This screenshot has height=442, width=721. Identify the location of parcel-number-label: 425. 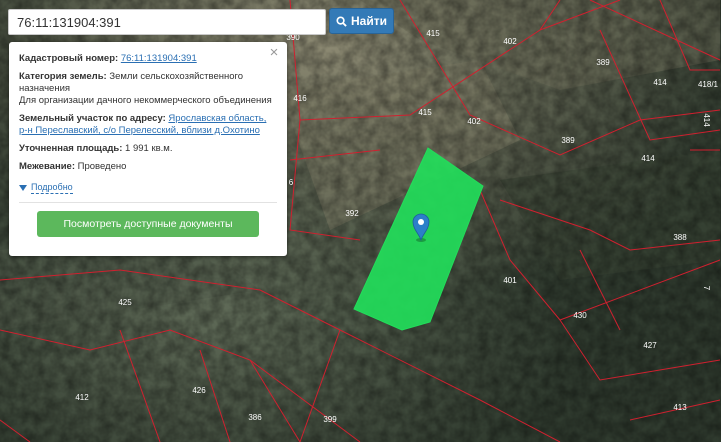
(125, 302).